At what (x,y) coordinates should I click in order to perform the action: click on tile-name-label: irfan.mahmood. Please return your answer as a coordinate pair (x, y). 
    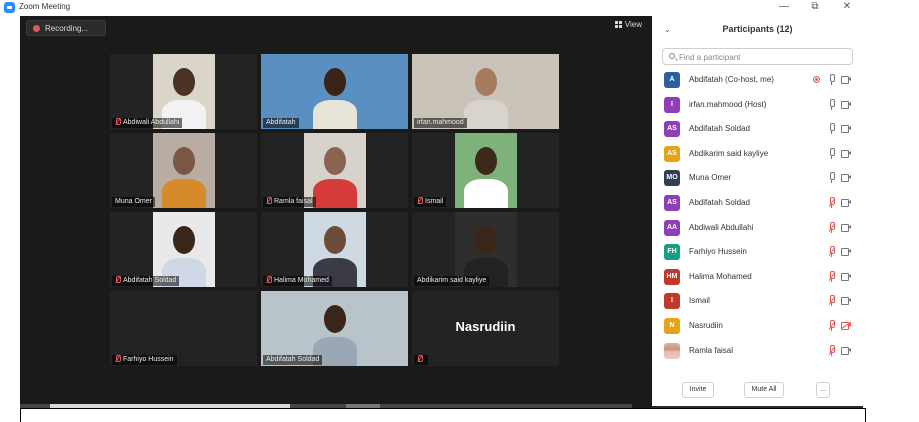
    Looking at the image, I should click on (440, 123).